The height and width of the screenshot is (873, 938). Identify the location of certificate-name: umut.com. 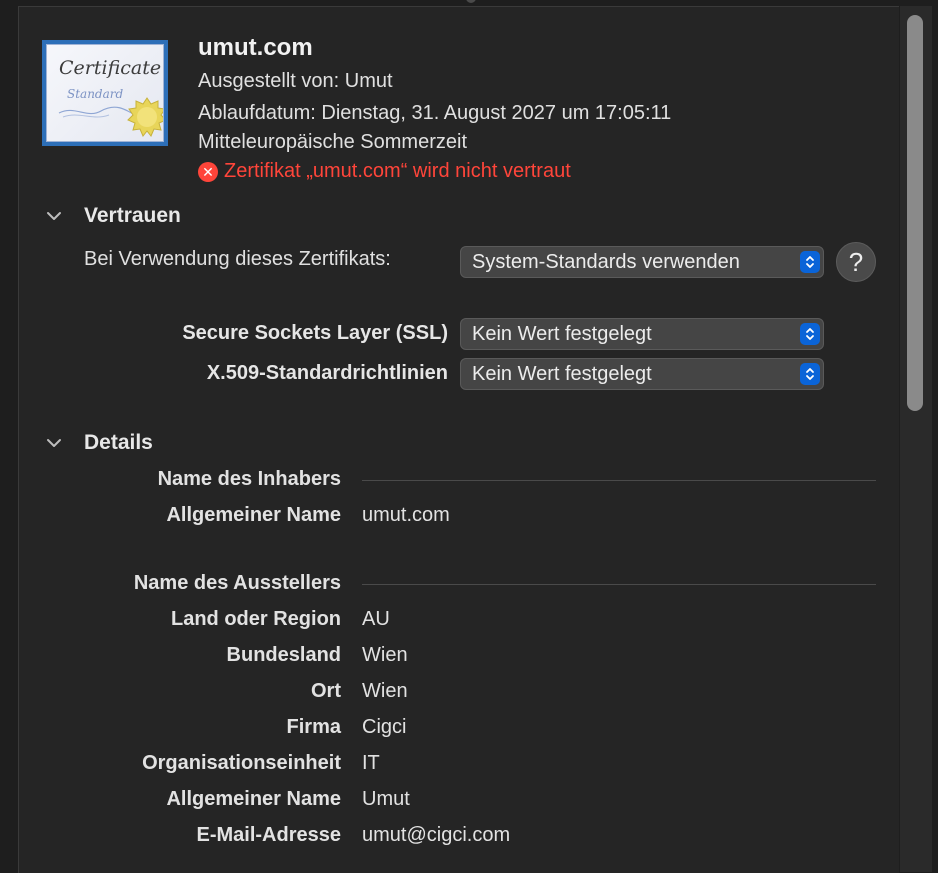
(255, 47).